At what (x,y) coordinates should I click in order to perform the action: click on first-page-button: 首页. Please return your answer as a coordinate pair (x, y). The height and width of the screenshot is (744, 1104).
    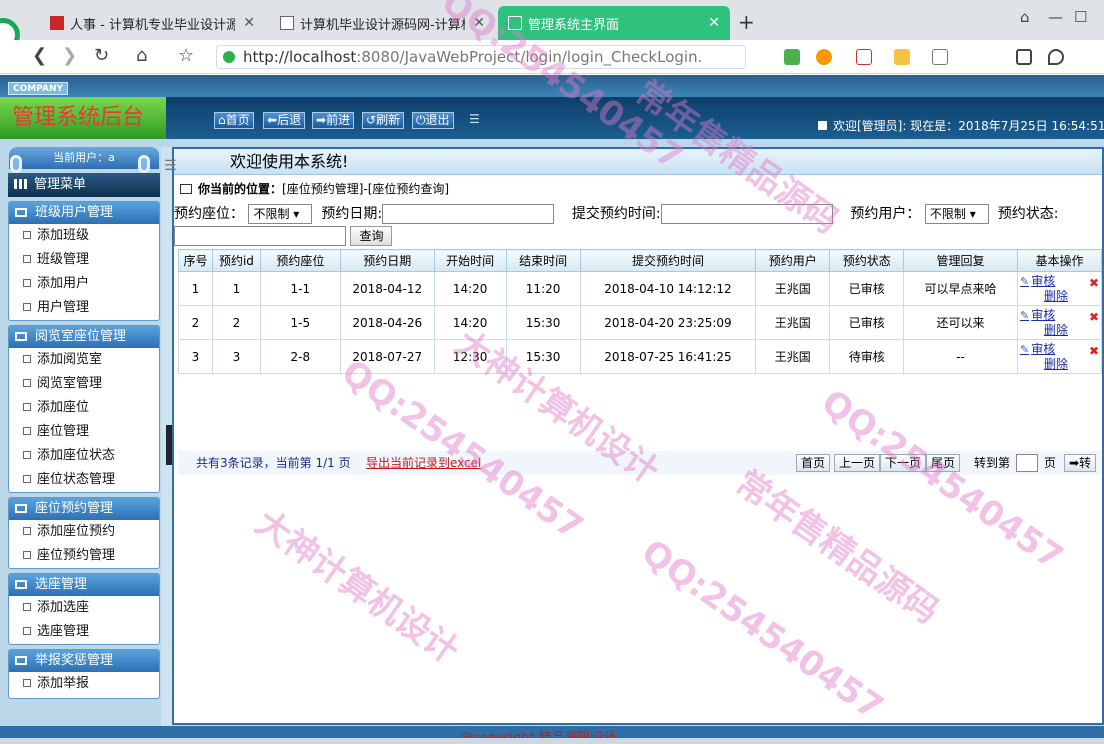
    Looking at the image, I should click on (813, 463).